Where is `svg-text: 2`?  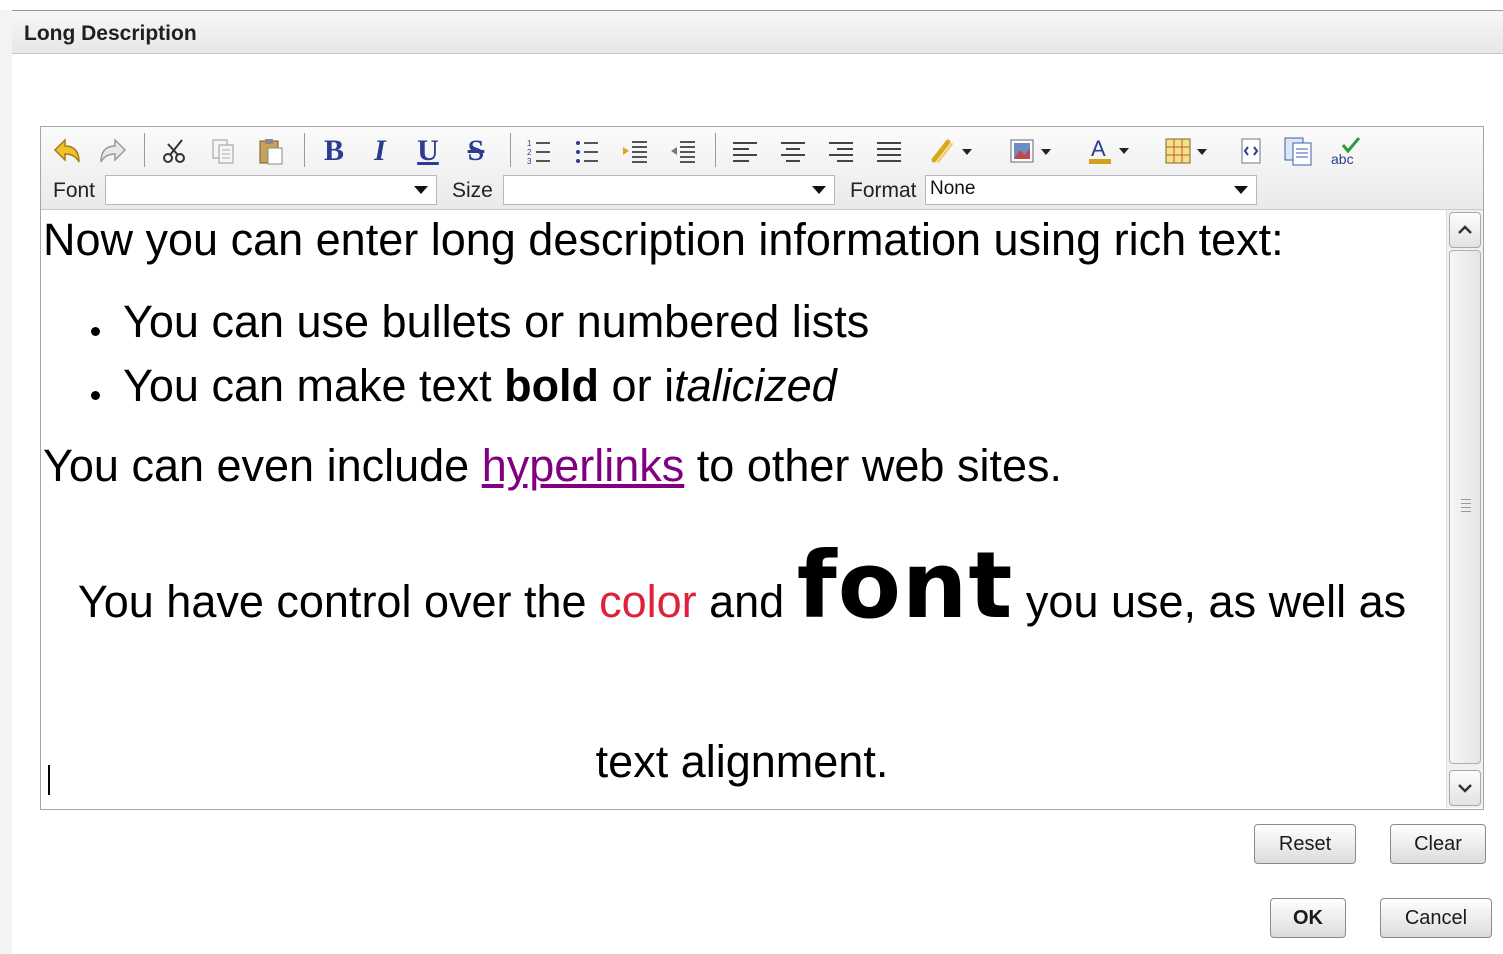
svg-text: 2 is located at coordinates (529, 152).